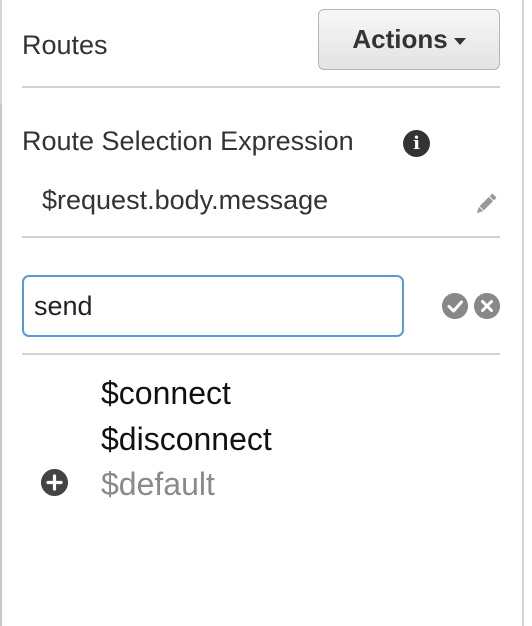 The height and width of the screenshot is (626, 532). What do you see at coordinates (166, 393) in the screenshot?
I see `route-item-connect: $connect` at bounding box center [166, 393].